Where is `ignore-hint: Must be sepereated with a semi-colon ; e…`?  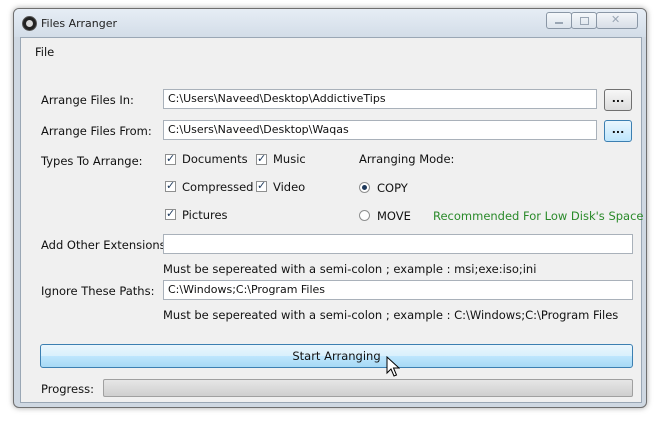 ignore-hint: Must be sepereated with a semi-colon ; e… is located at coordinates (391, 315).